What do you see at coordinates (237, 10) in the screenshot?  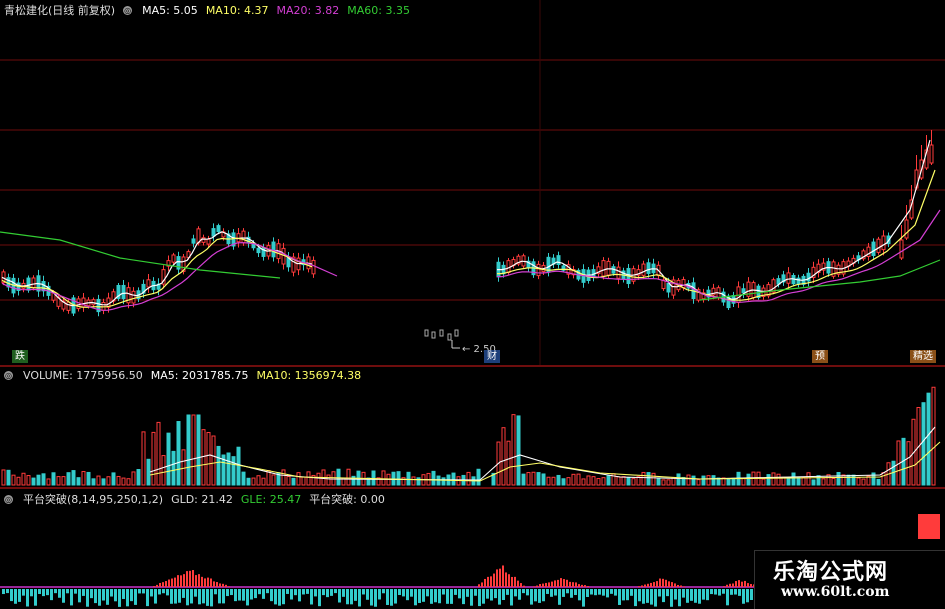 I see `ma10-label: MA10: 4.37` at bounding box center [237, 10].